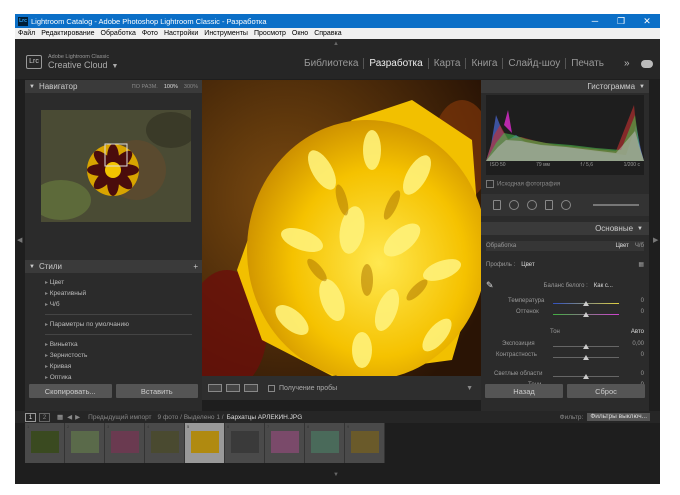  Describe the element at coordinates (69, 417) in the screenshot. I see `back-arrow-icon: ◀` at that location.